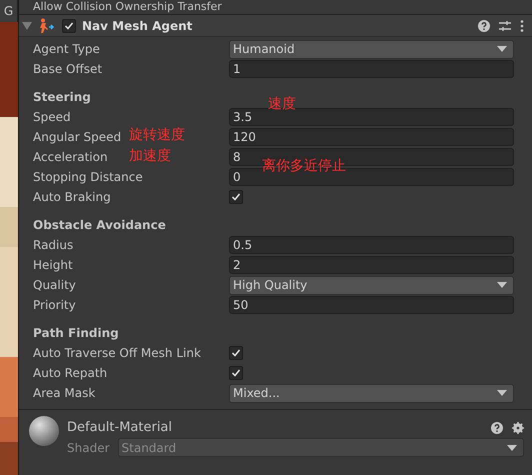 The width and height of the screenshot is (532, 475). Describe the element at coordinates (54, 285) in the screenshot. I see `field-label: Quality` at that location.